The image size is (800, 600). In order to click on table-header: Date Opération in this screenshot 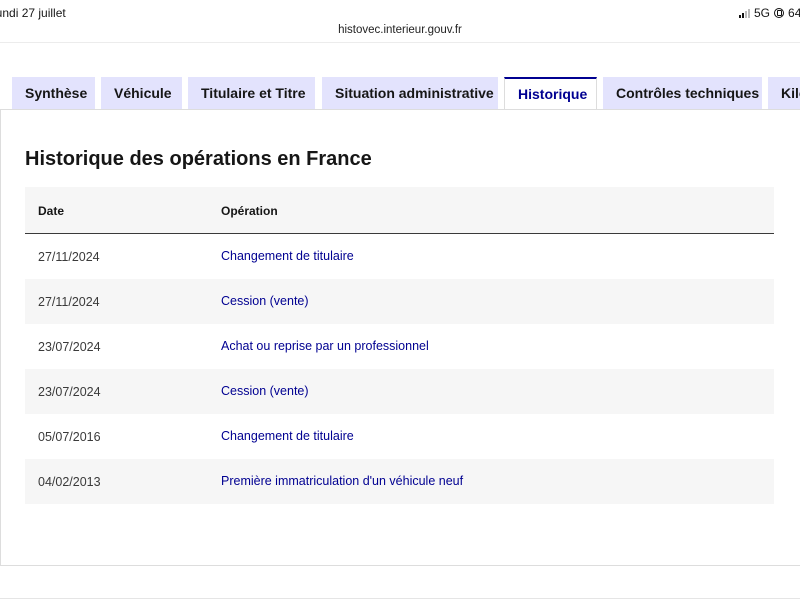, I will do `click(399, 210)`.